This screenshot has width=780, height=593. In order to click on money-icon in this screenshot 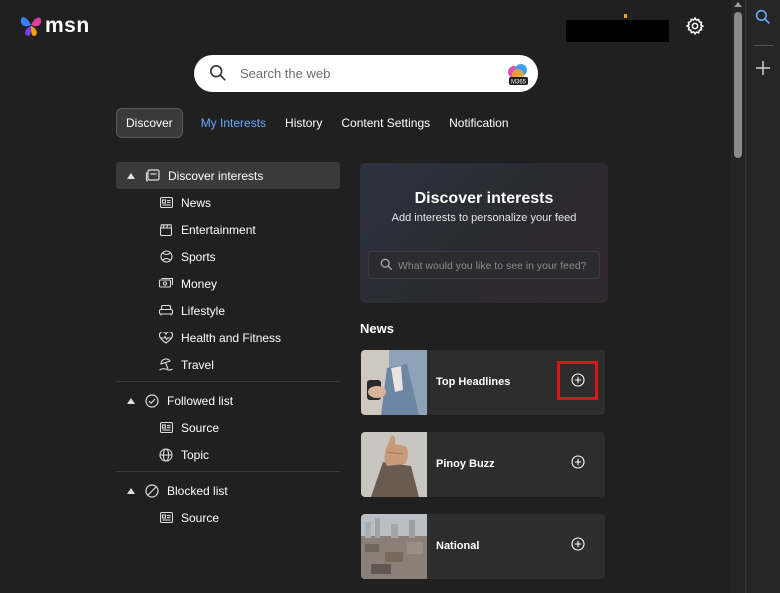, I will do `click(166, 283)`.